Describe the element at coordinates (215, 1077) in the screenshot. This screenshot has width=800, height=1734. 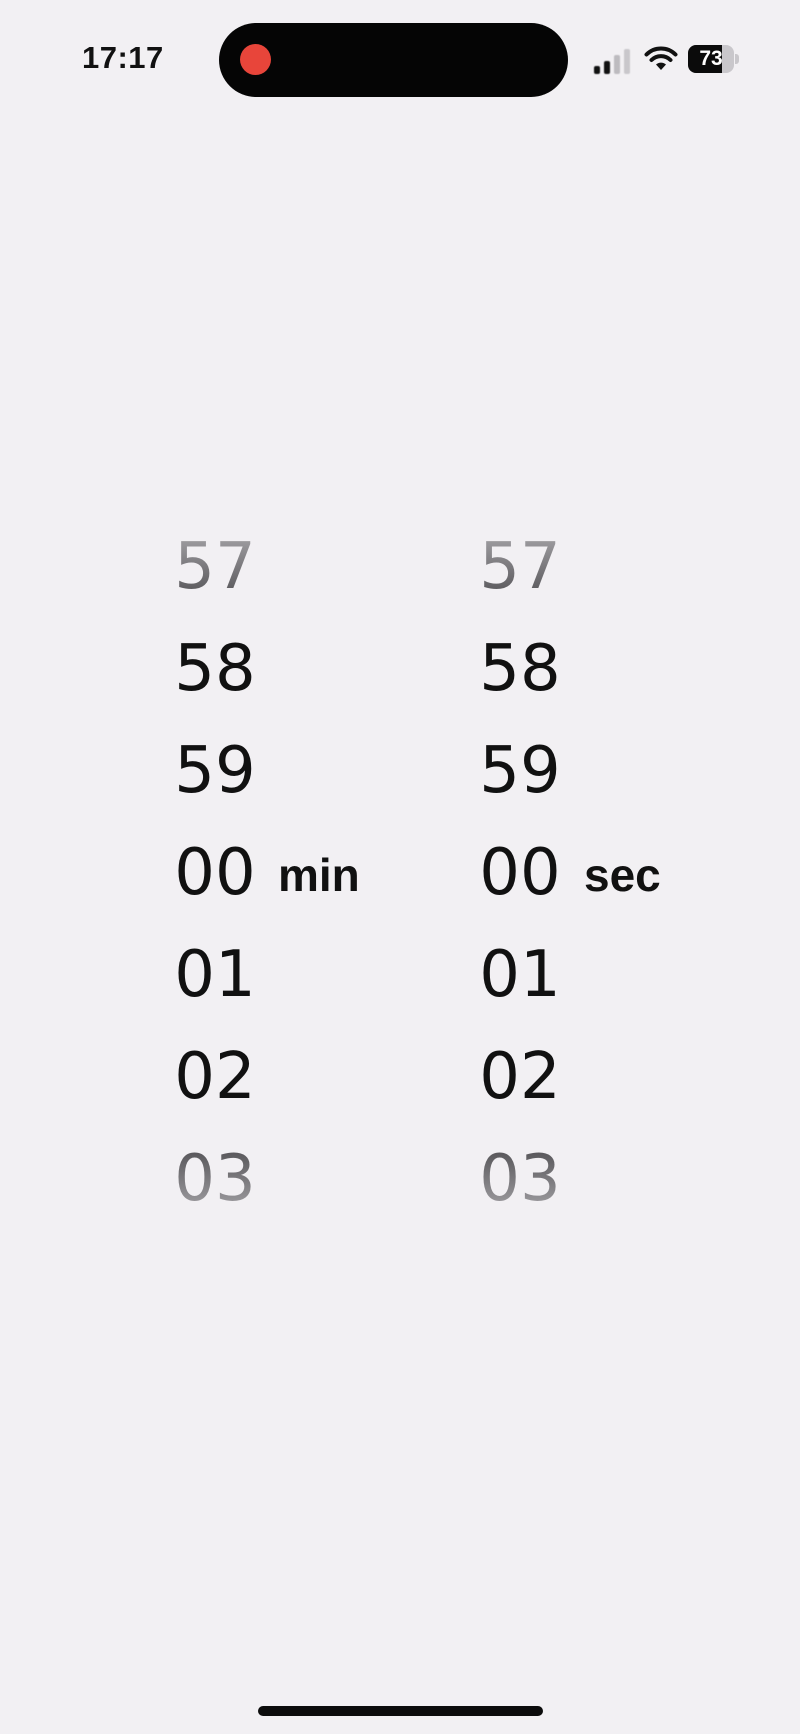
I see `minutes-option: 02` at that location.